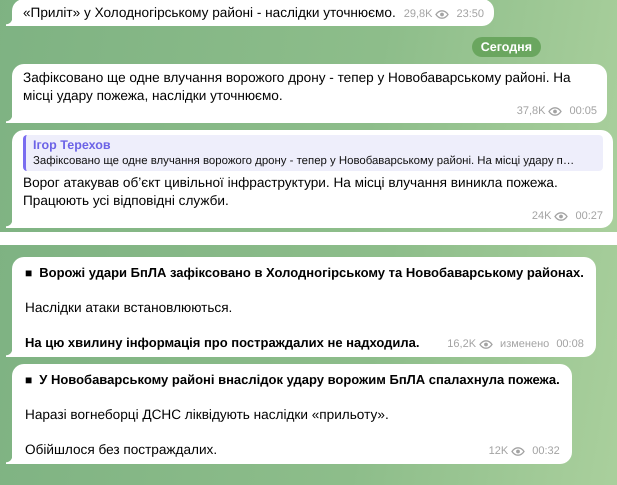 This screenshot has height=485, width=617. Describe the element at coordinates (299, 379) in the screenshot. I see `message-text: У Новобаварському районі внаслідок удару ворожим БпЛА спалахнула пожежа.` at that location.